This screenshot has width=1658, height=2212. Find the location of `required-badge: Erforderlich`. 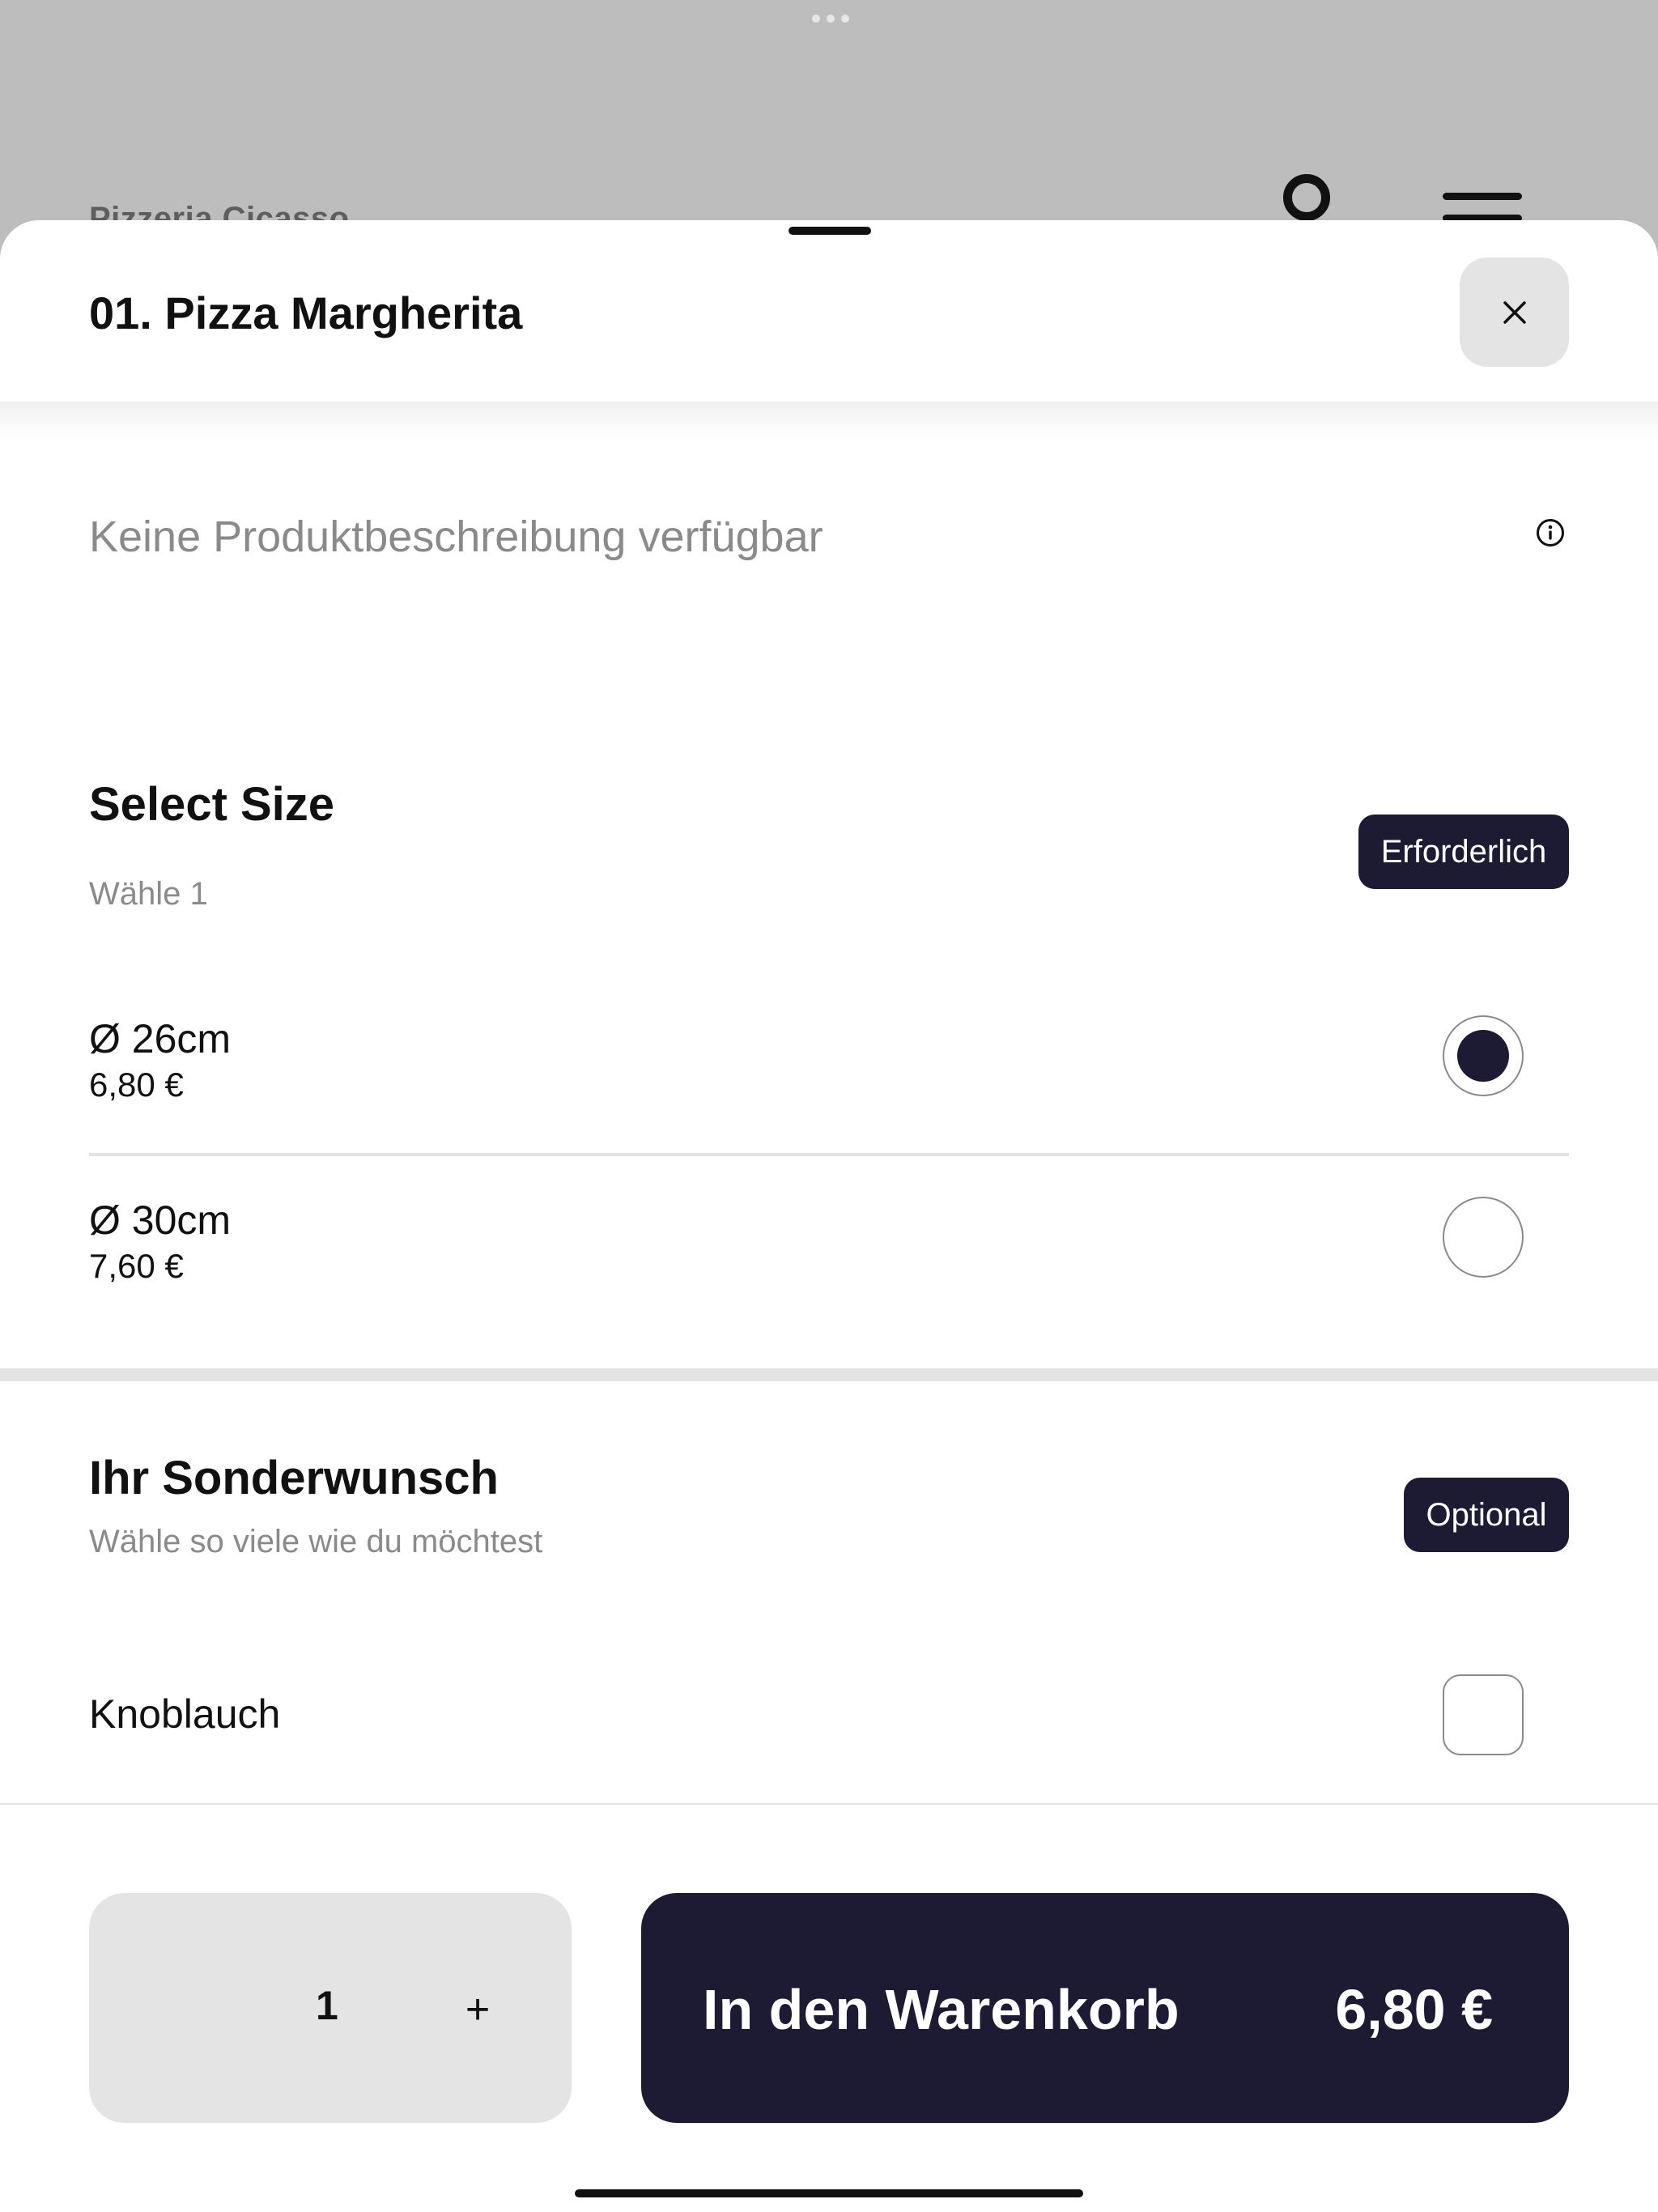

required-badge: Erforderlich is located at coordinates (1463, 852).